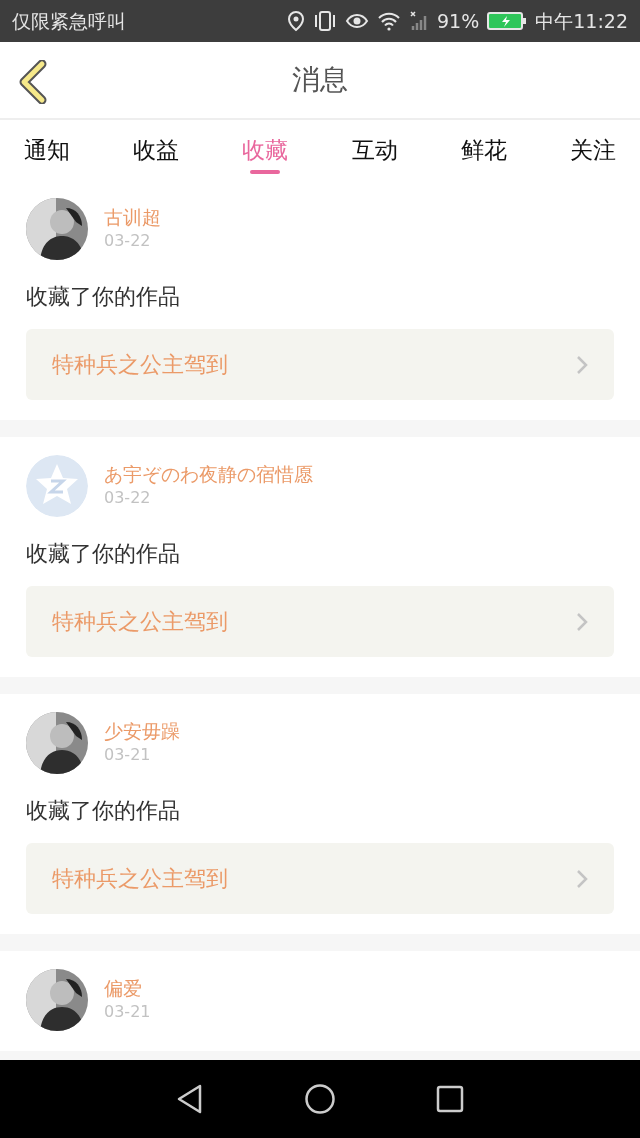 The width and height of the screenshot is (640, 1138). Describe the element at coordinates (132, 217) in the screenshot. I see `user-name: 古训超` at that location.